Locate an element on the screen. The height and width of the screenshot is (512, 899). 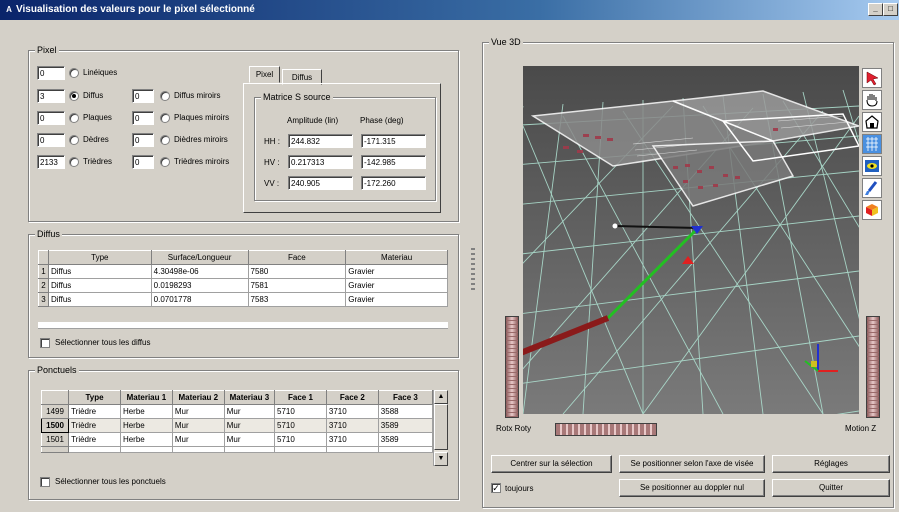
house-icon is located at coordinates (872, 122).